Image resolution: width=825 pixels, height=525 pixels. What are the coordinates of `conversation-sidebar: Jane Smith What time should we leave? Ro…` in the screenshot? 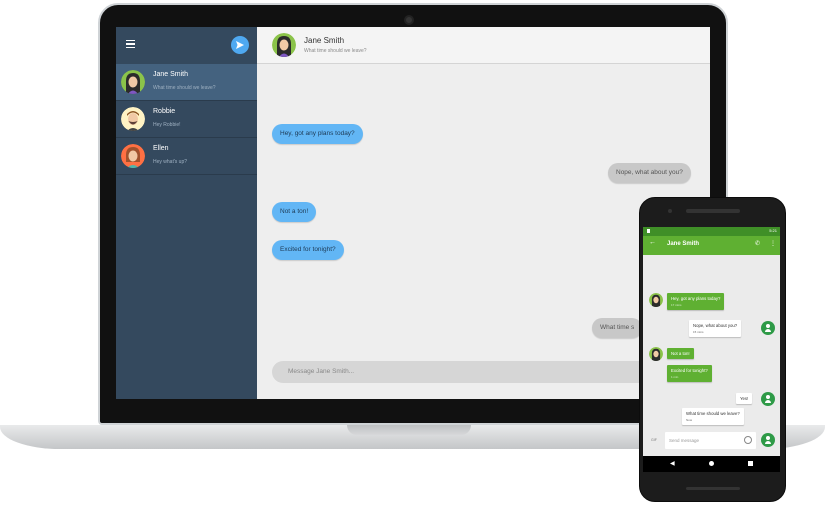 It's located at (186, 213).